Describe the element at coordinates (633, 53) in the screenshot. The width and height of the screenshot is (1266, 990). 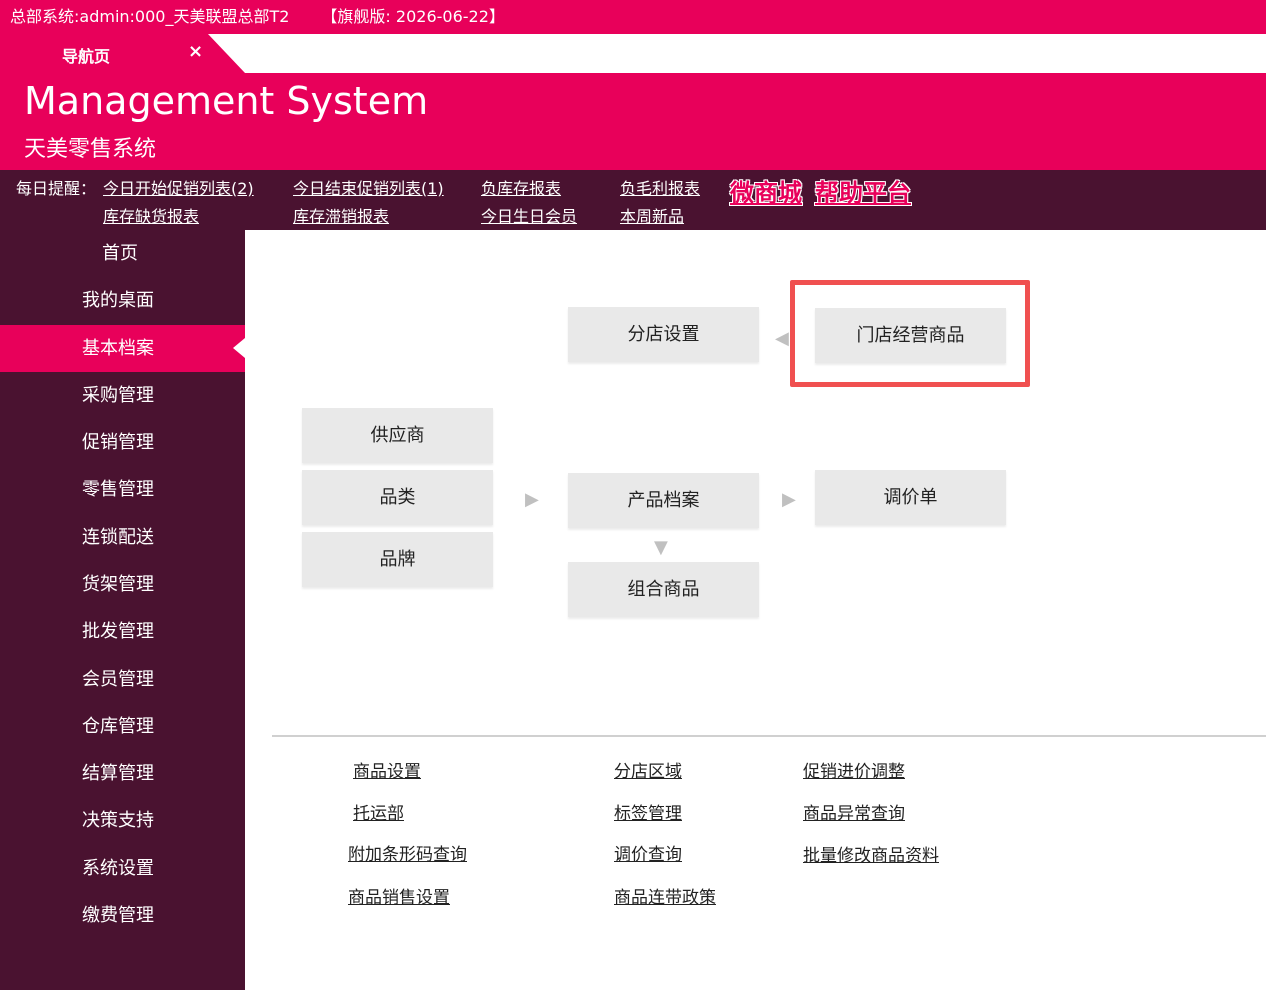
I see `tab-strip: 导航页 ×` at that location.